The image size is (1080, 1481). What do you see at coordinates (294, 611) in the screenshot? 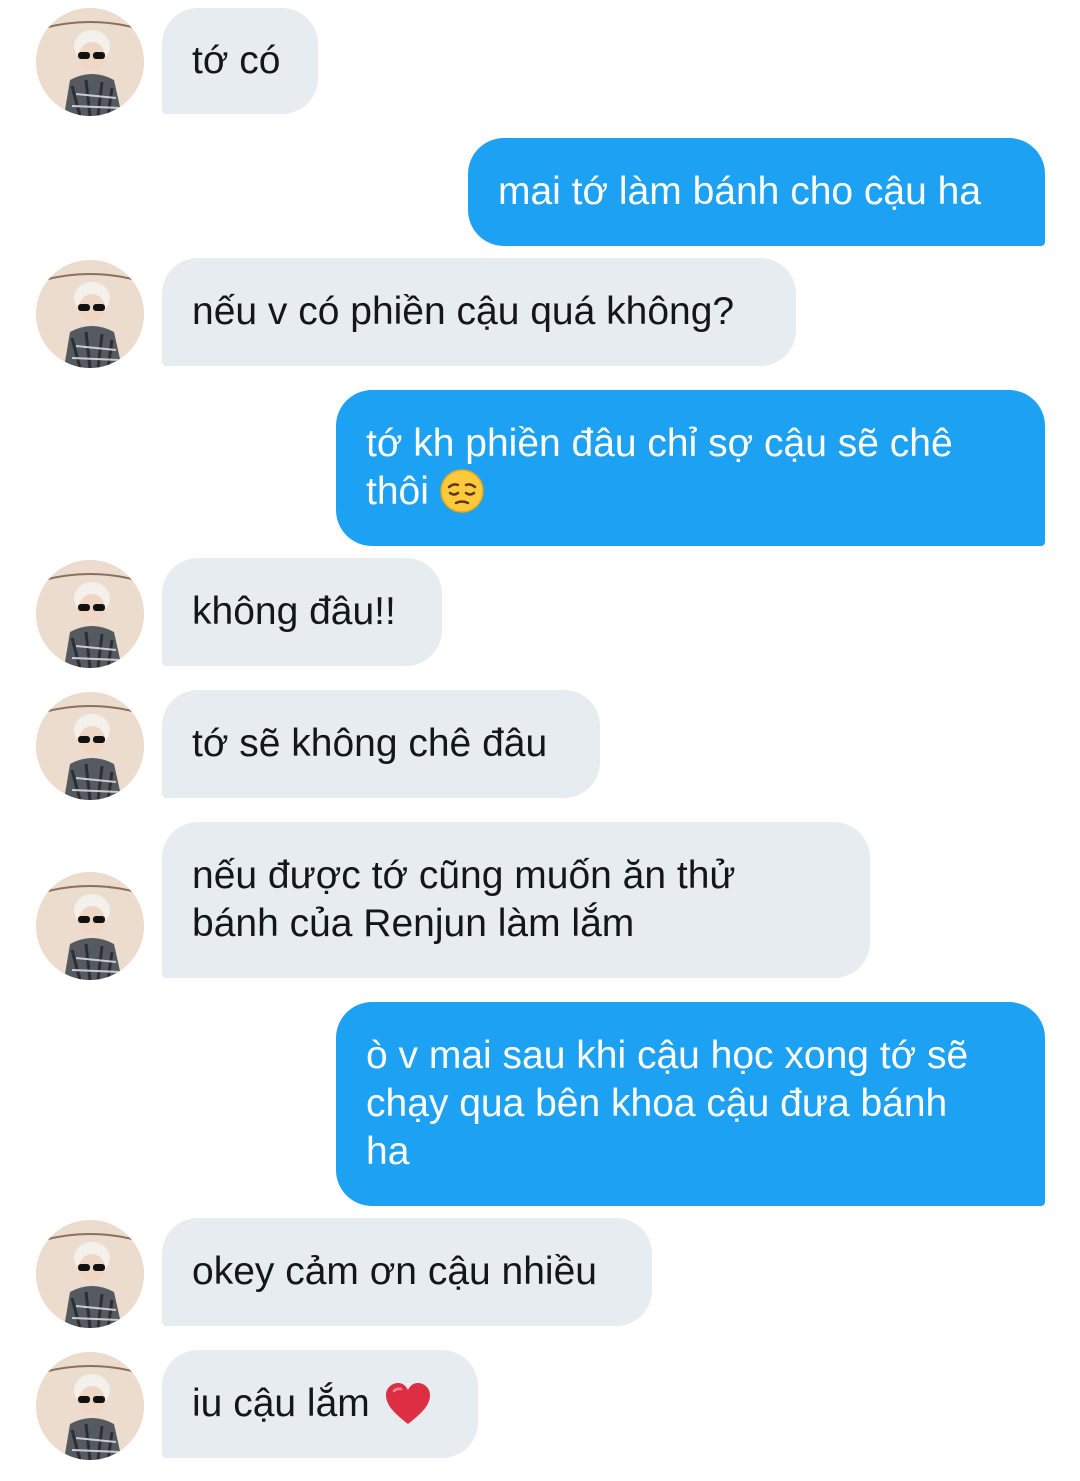
I see `message-text: không đâu!!` at bounding box center [294, 611].